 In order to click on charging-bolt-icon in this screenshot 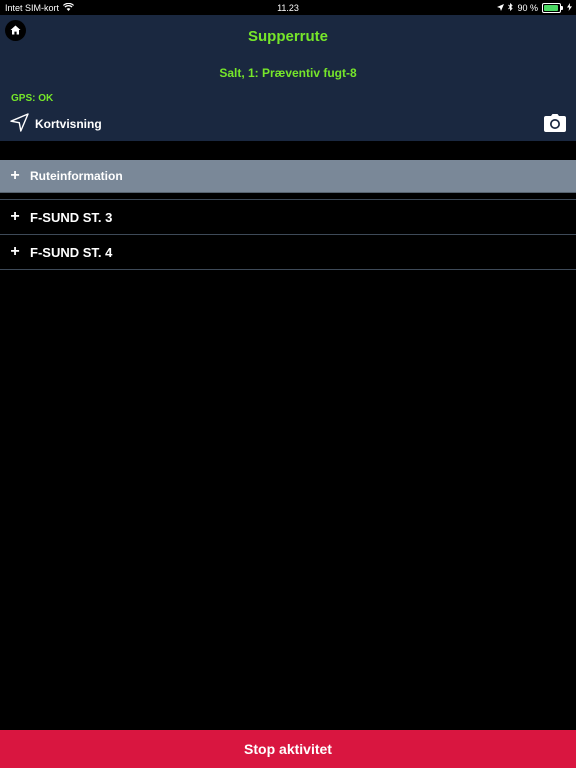, I will do `click(569, 8)`.